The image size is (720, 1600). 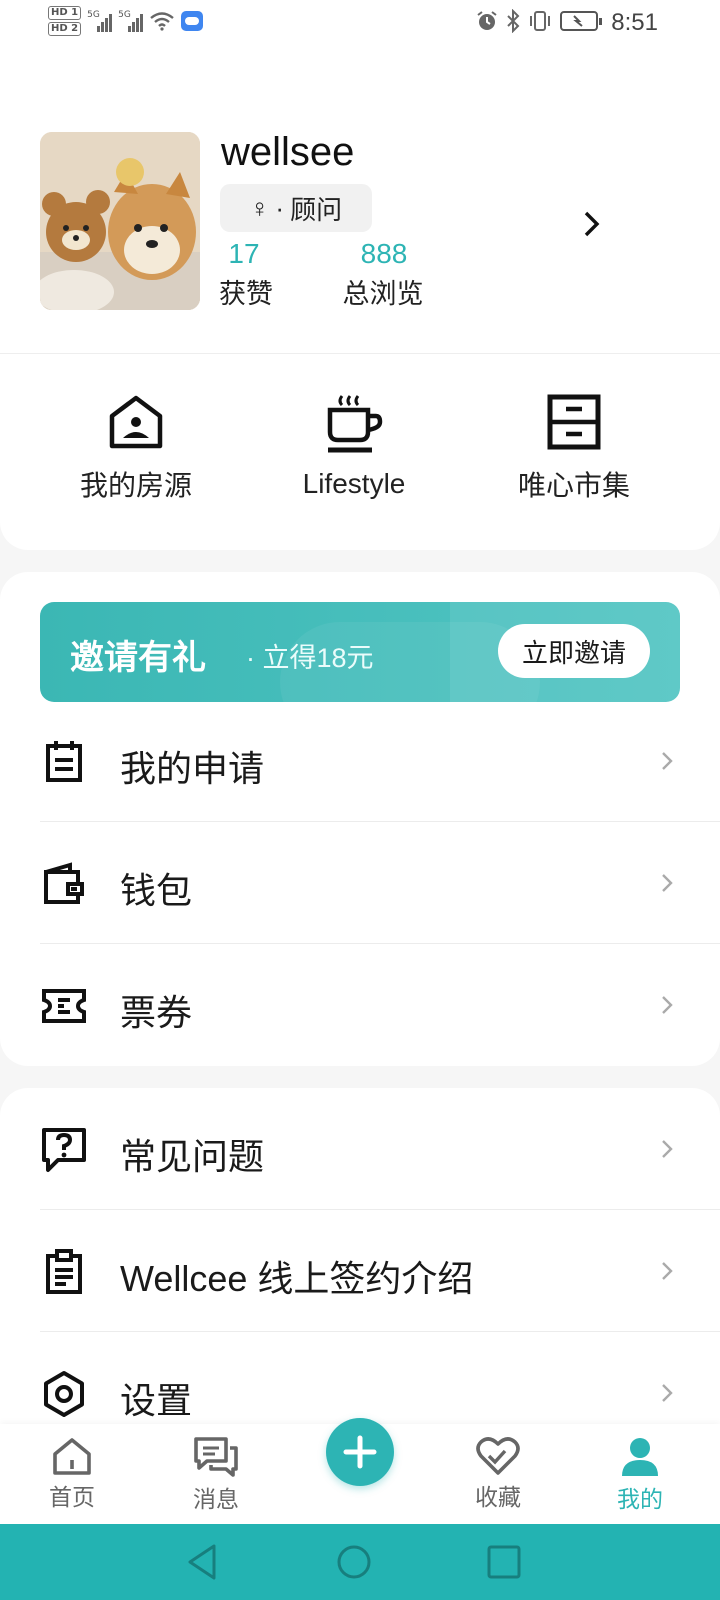 I want to click on home-icon, so click(x=72, y=1456).